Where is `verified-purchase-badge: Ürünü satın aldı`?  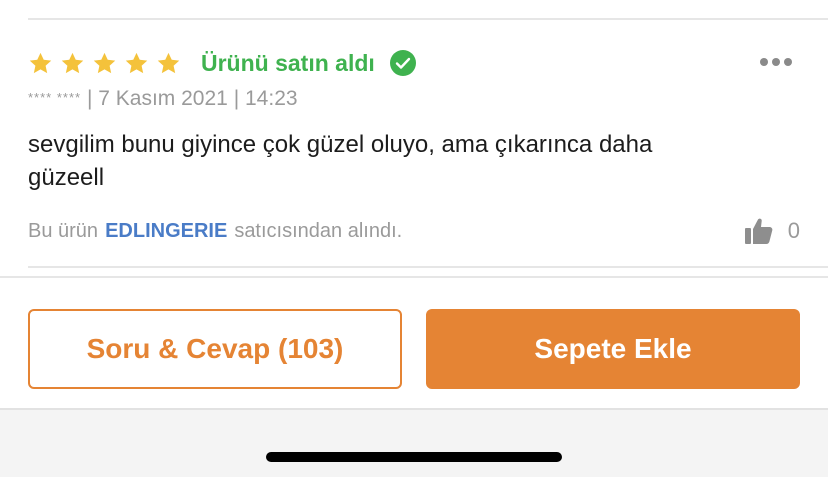
verified-purchase-badge: Ürünü satın aldı is located at coordinates (309, 63).